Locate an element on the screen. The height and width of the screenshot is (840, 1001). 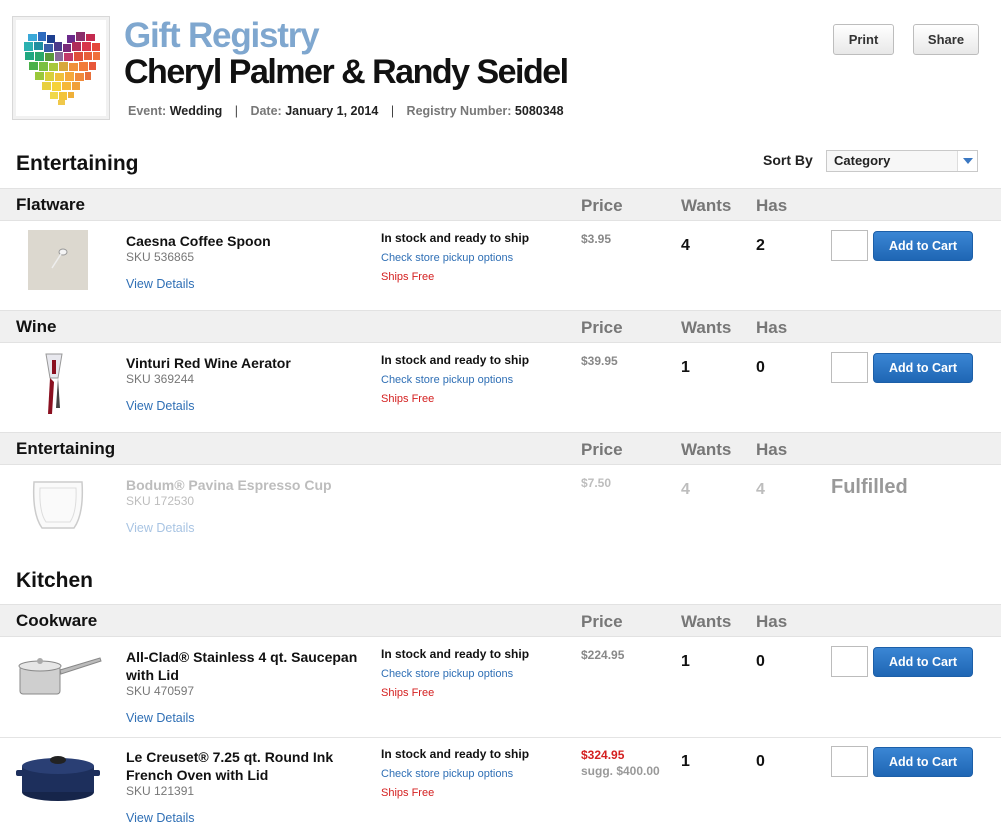
product-image-wine-aerator is located at coordinates (54, 383).